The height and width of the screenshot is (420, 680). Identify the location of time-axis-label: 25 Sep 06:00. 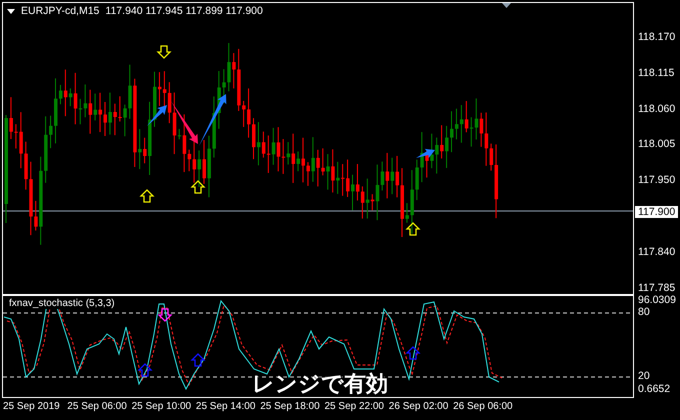
(97, 406).